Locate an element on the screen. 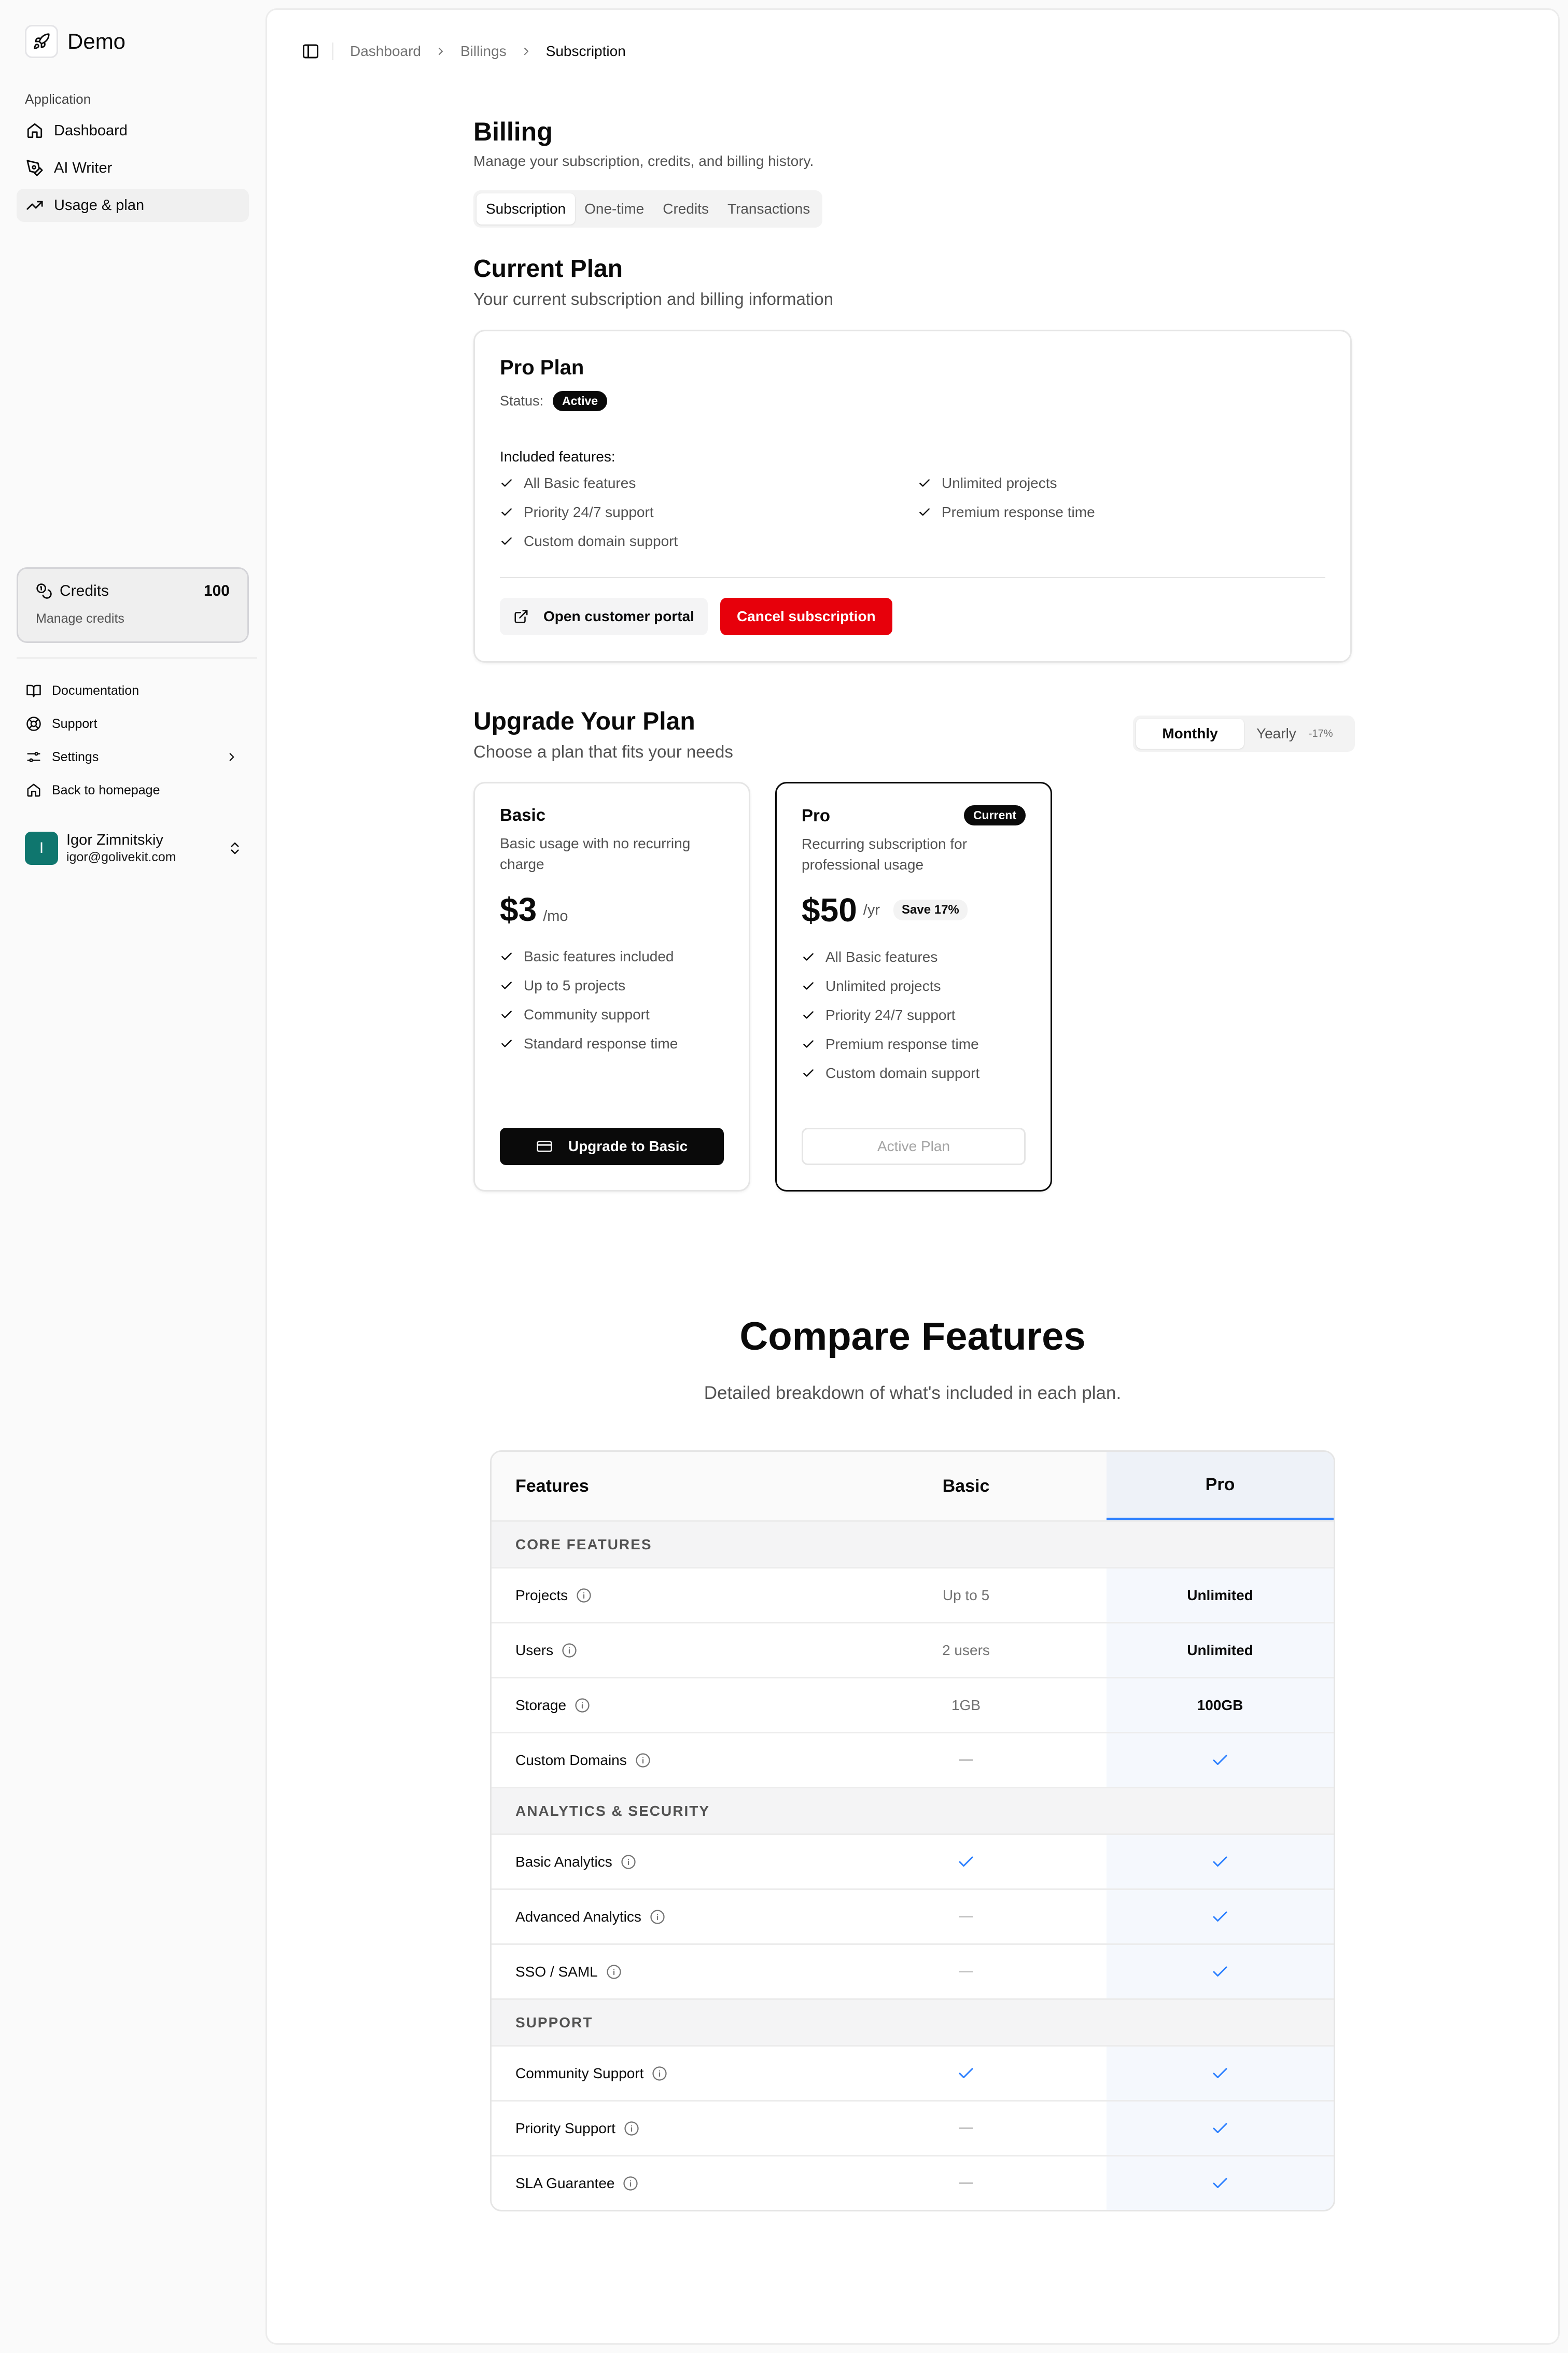 The image size is (1568, 2353). open-customer-portal-button: Open customer portal is located at coordinates (604, 616).